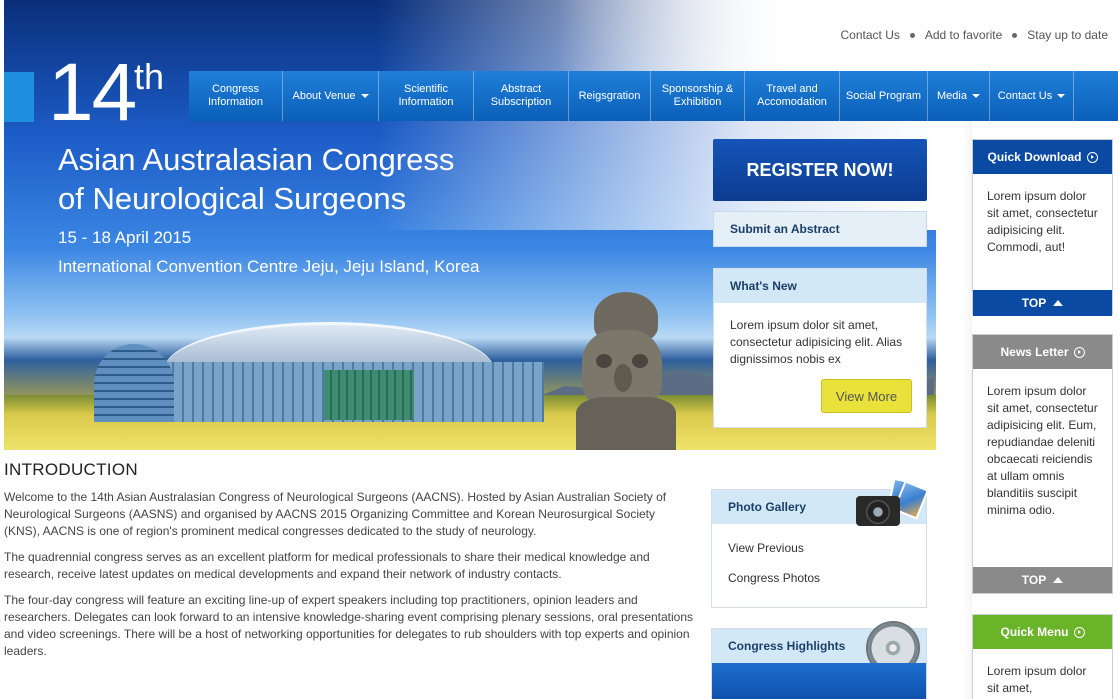 The height and width of the screenshot is (699, 1118). Describe the element at coordinates (71, 469) in the screenshot. I see `introduction-heading: INTRODUCTION` at that location.